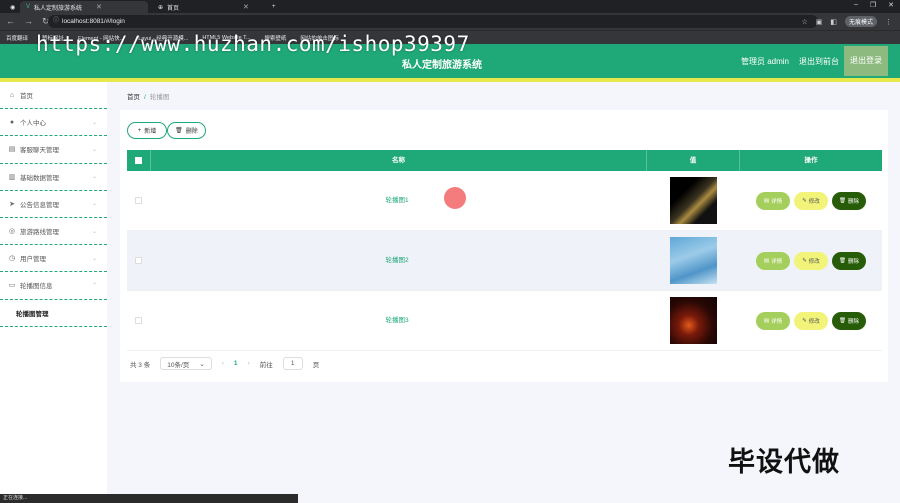 The width and height of the screenshot is (900, 503). I want to click on table-row: 轮播图3 ▤ 详情 ✎ 修改 🗑 删除, so click(504, 321).